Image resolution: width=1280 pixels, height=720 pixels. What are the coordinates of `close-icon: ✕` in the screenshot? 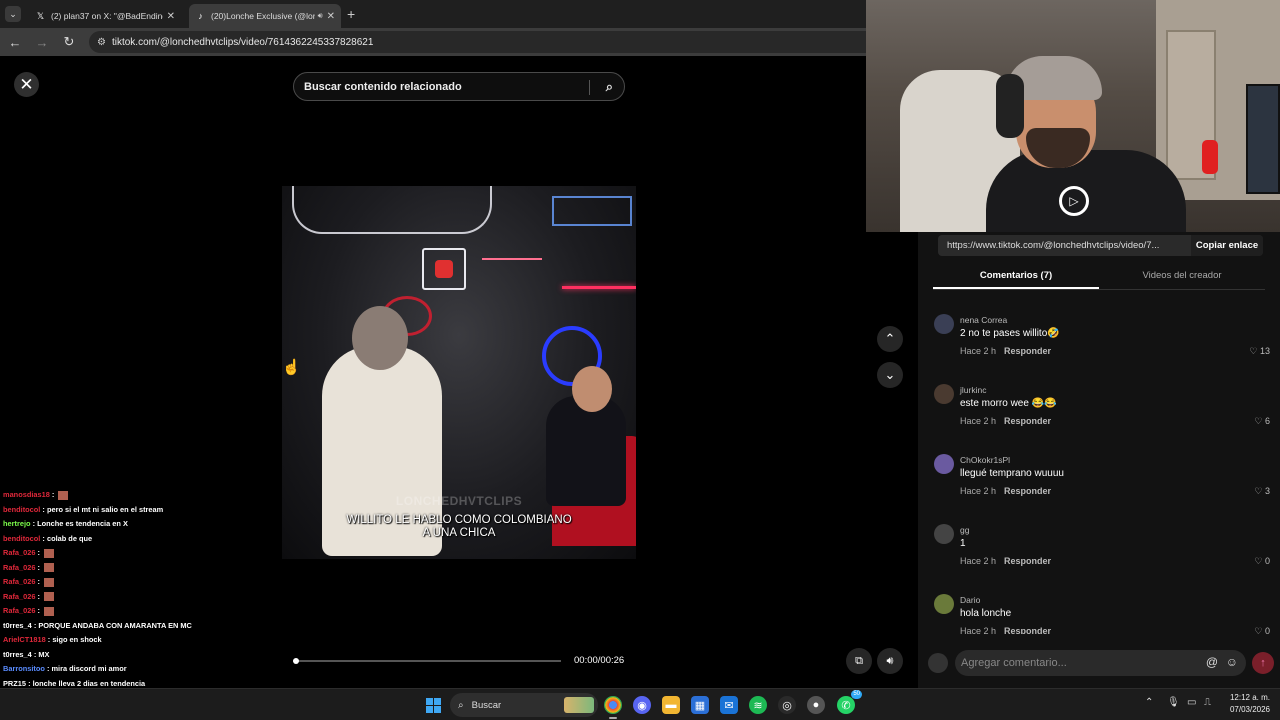 It's located at (26, 84).